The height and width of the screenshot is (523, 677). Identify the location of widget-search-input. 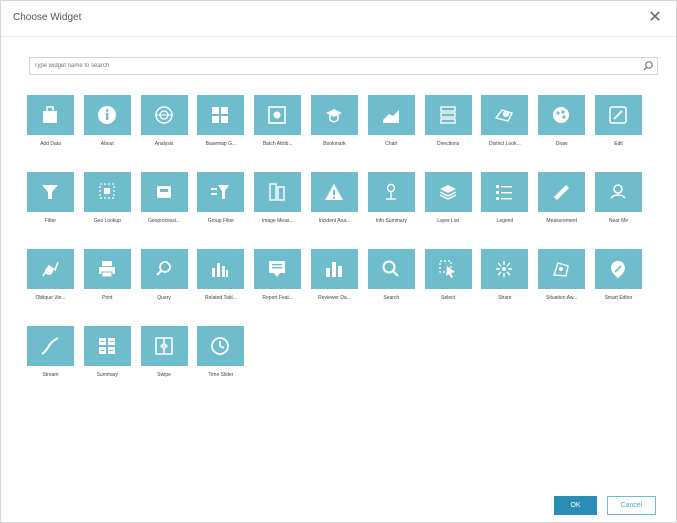
(329, 66).